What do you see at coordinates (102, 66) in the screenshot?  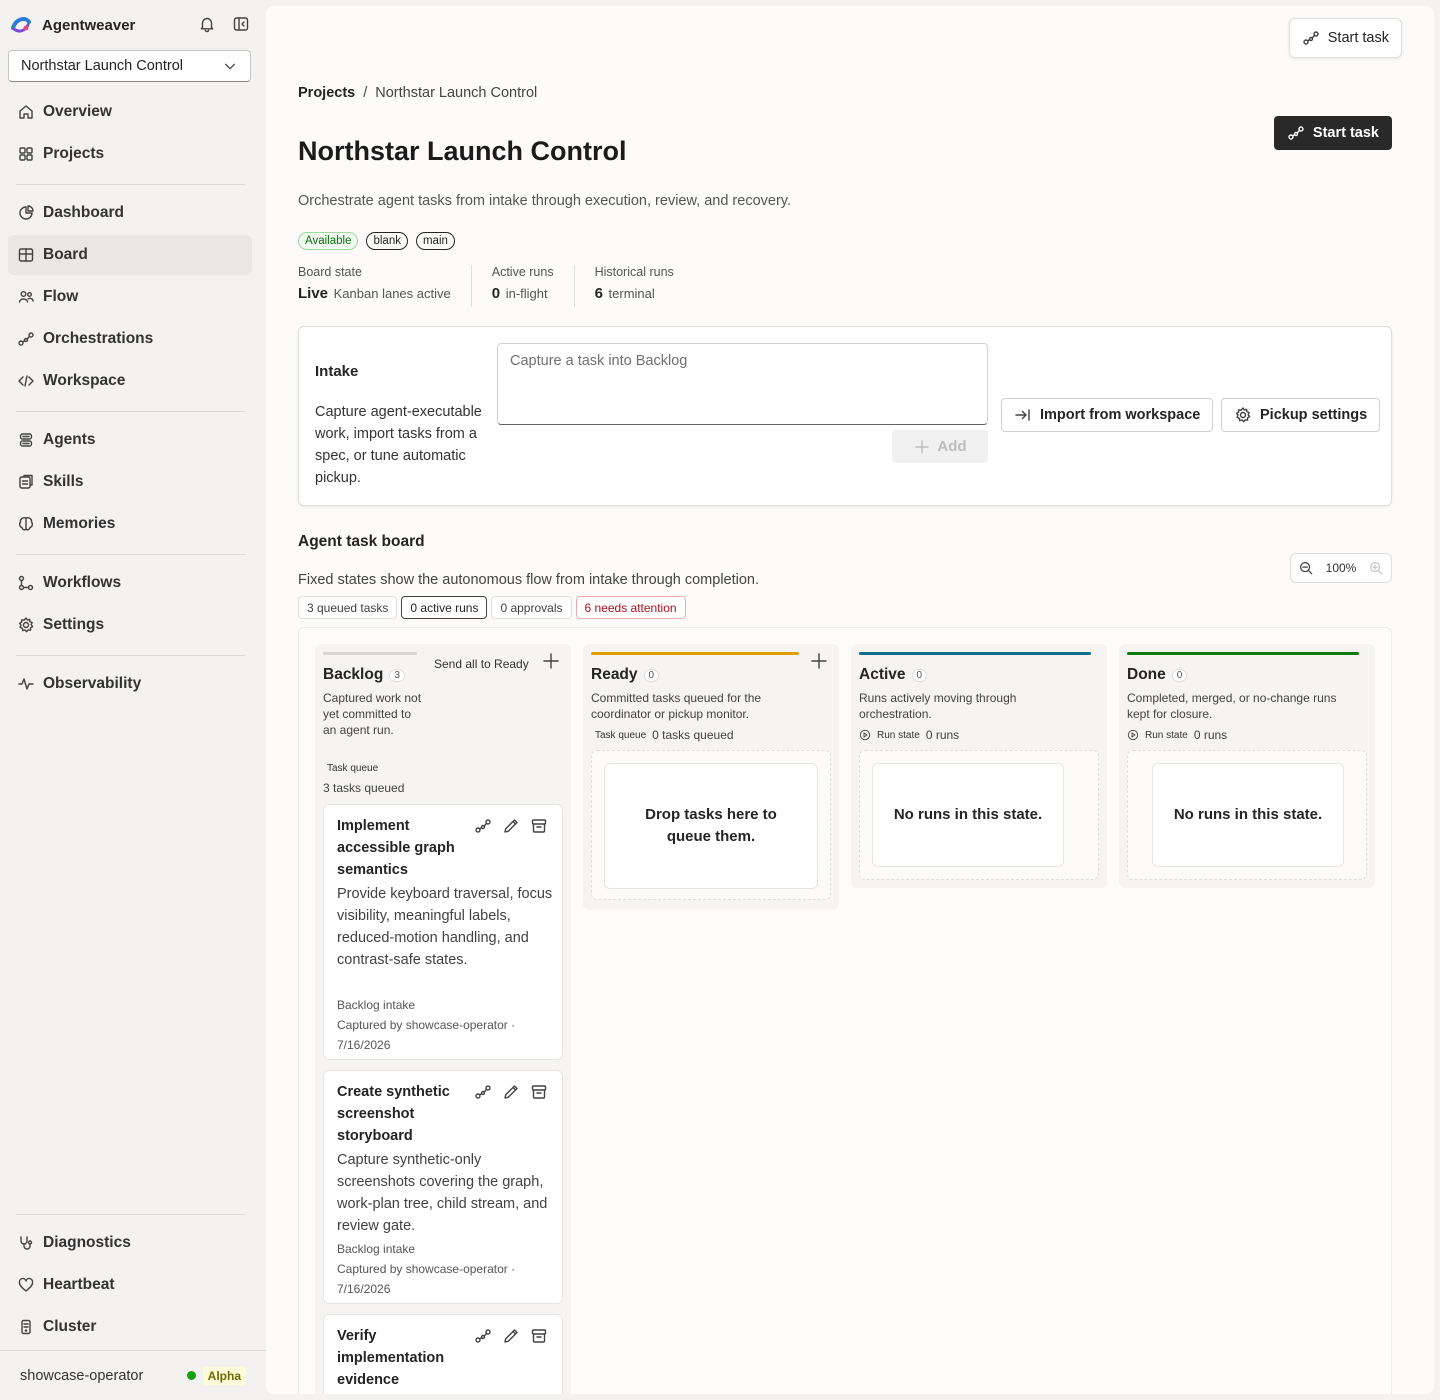 I see `project-select-value: Northstar Launch Control` at bounding box center [102, 66].